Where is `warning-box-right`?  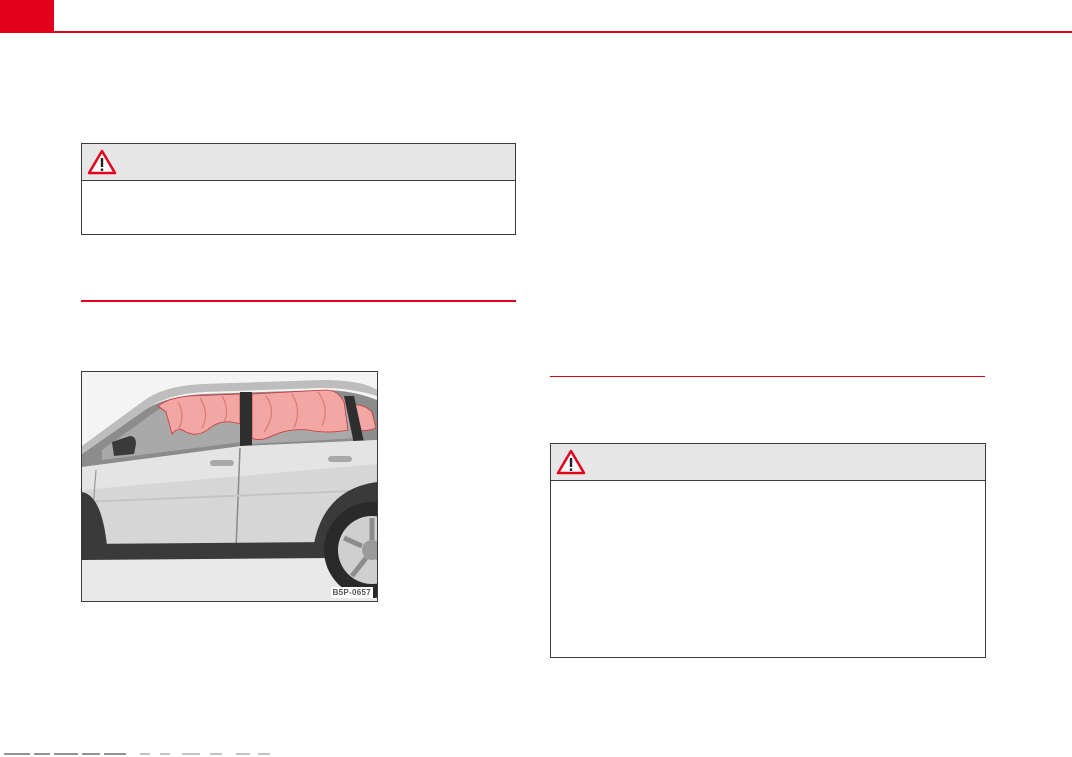 warning-box-right is located at coordinates (768, 550).